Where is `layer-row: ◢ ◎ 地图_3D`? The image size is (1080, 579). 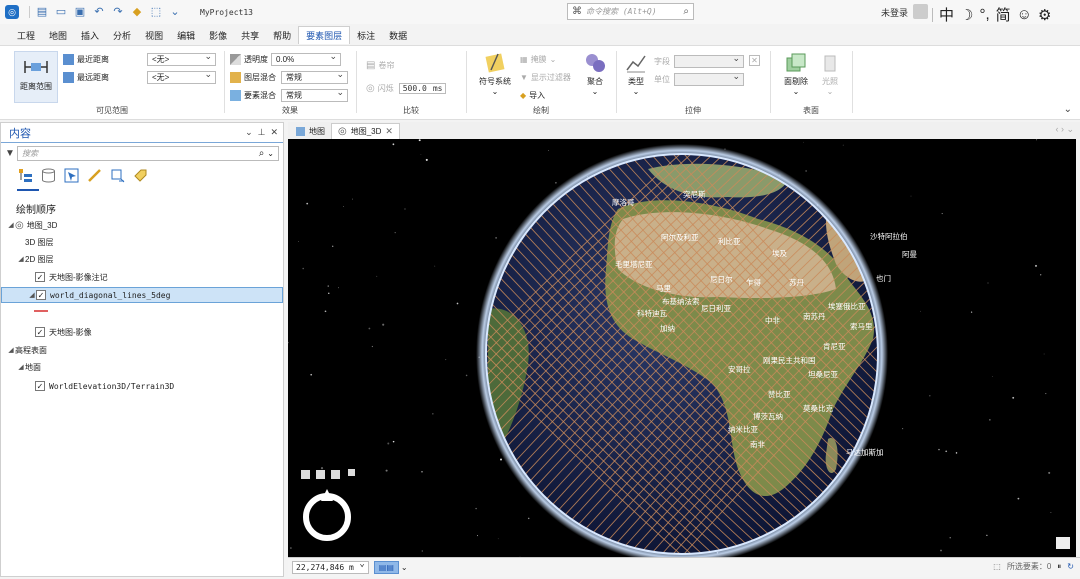 layer-row: ◢ ◎ 地图_3D is located at coordinates (142, 225).